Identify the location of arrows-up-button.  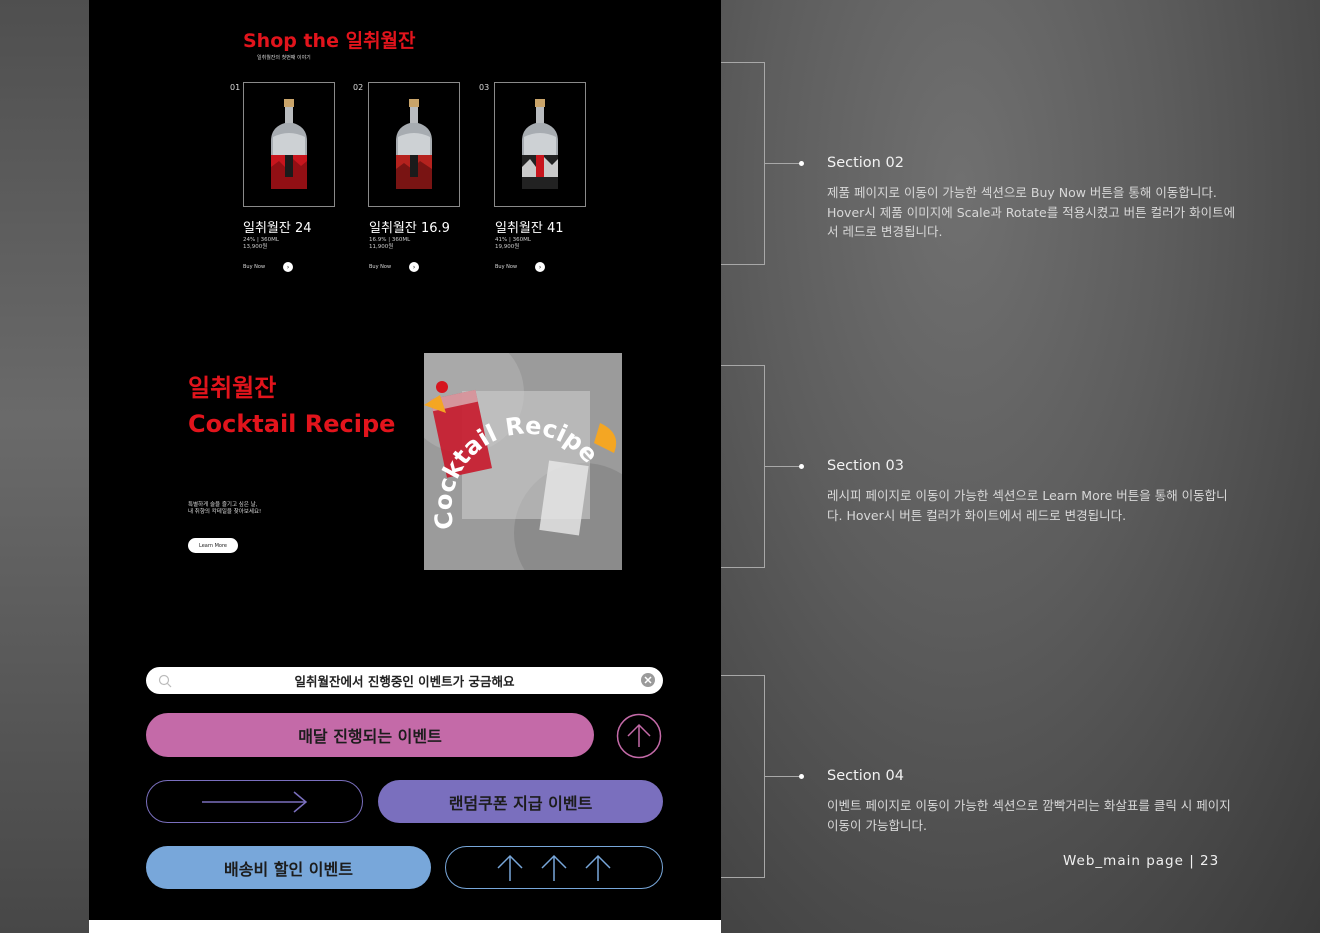
(554, 867).